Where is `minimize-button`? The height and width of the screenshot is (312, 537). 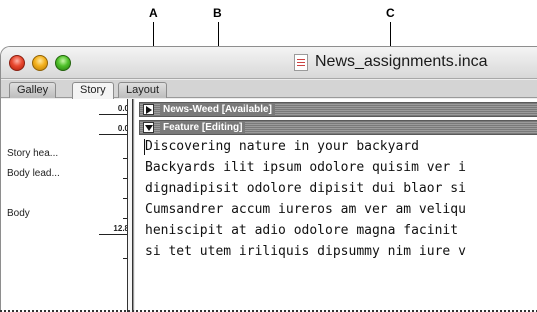
minimize-button is located at coordinates (40, 63).